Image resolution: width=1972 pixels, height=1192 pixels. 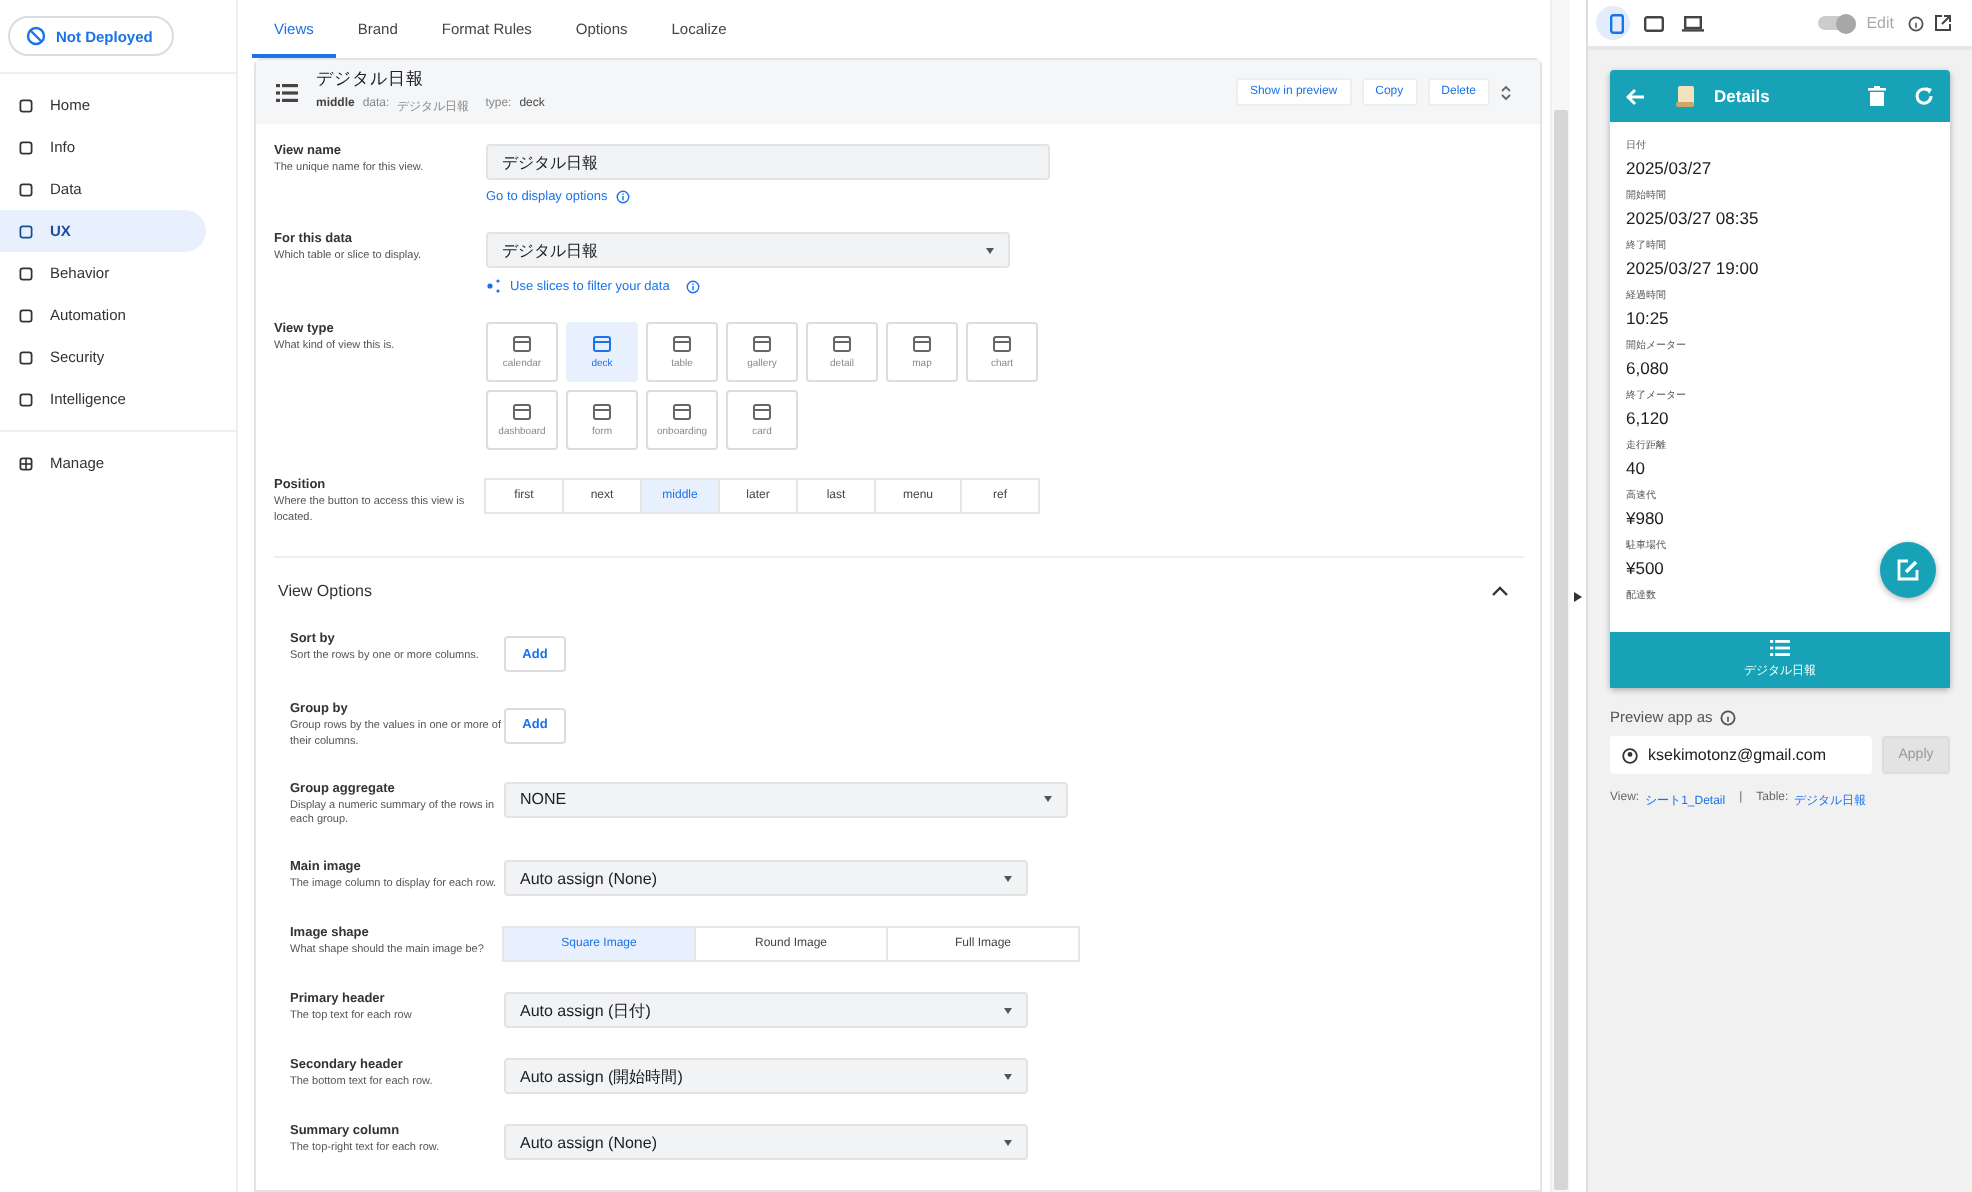 I want to click on sparkle-icon, so click(x=494, y=286).